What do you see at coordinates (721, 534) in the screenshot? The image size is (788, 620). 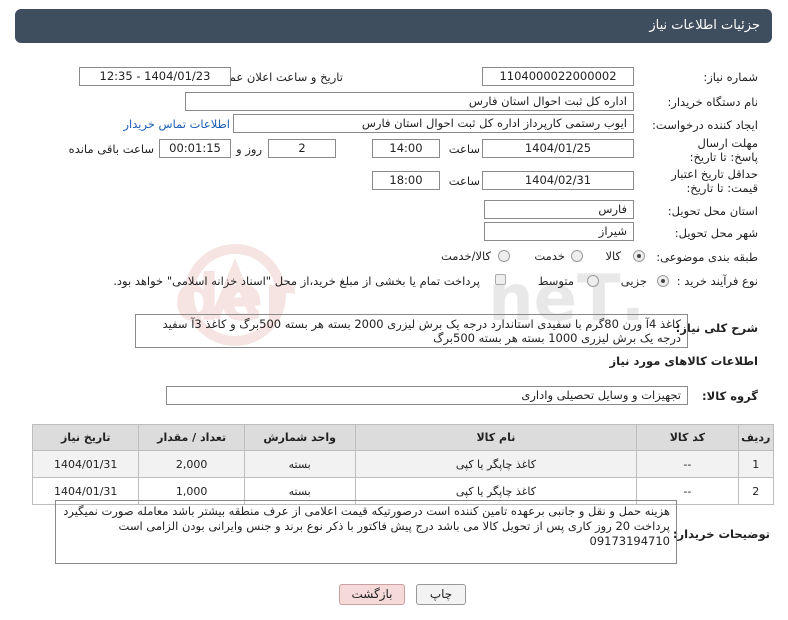 I see `buyer-notes-label: توضیحات خریدار:` at bounding box center [721, 534].